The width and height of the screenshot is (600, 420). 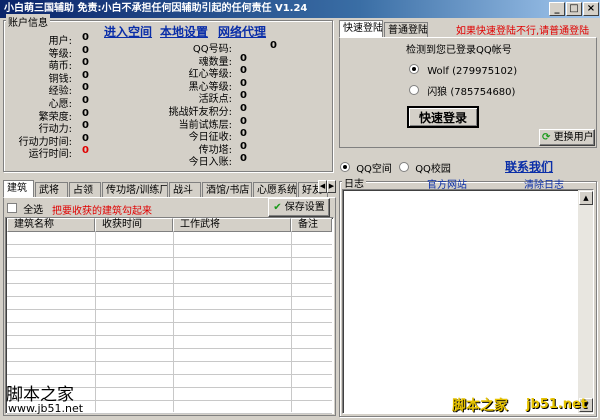 I want to click on switch-user-button: ⟳ 更换用户, so click(x=567, y=137).